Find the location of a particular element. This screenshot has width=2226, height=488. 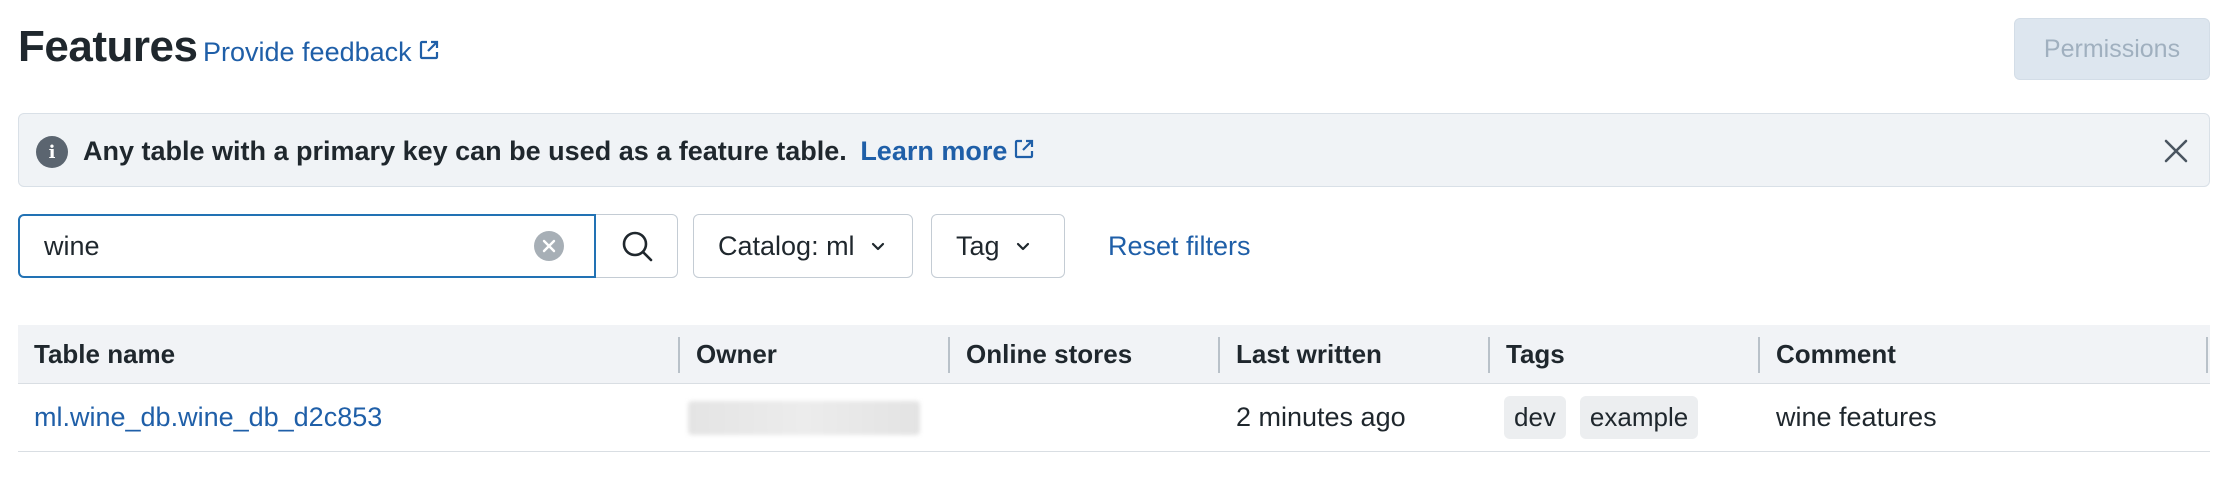

catalog-filter-label: Catalog: ml is located at coordinates (786, 245).